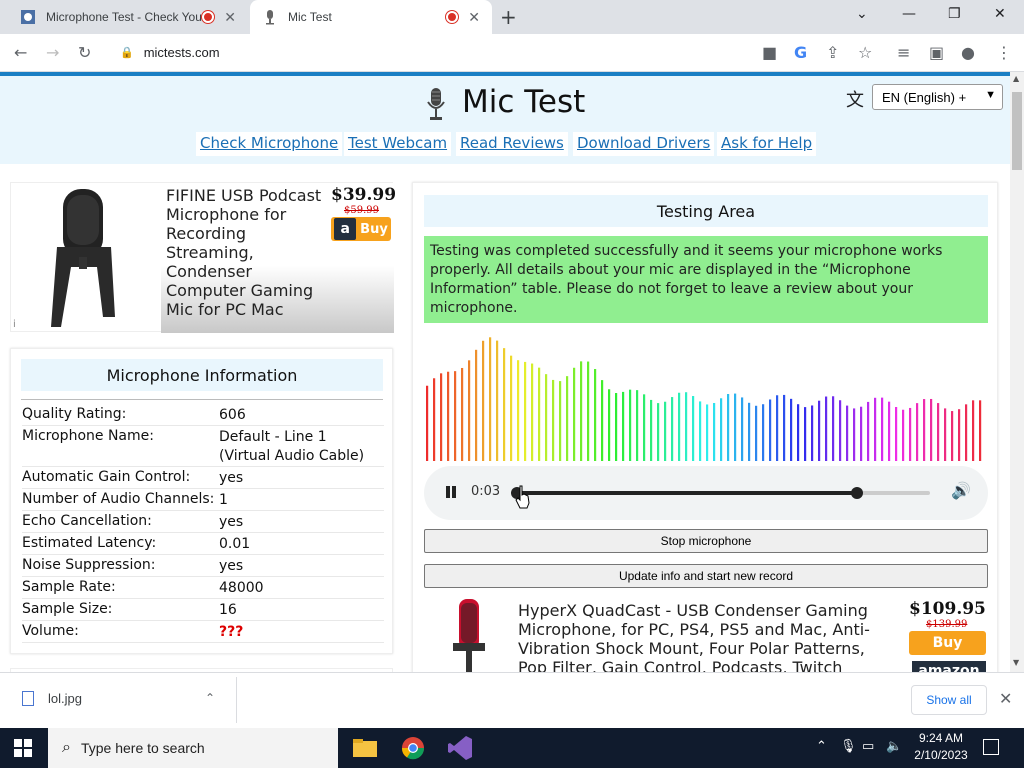  What do you see at coordinates (203, 566) in the screenshot?
I see `info-row: Noise Suppression: yes` at bounding box center [203, 566].